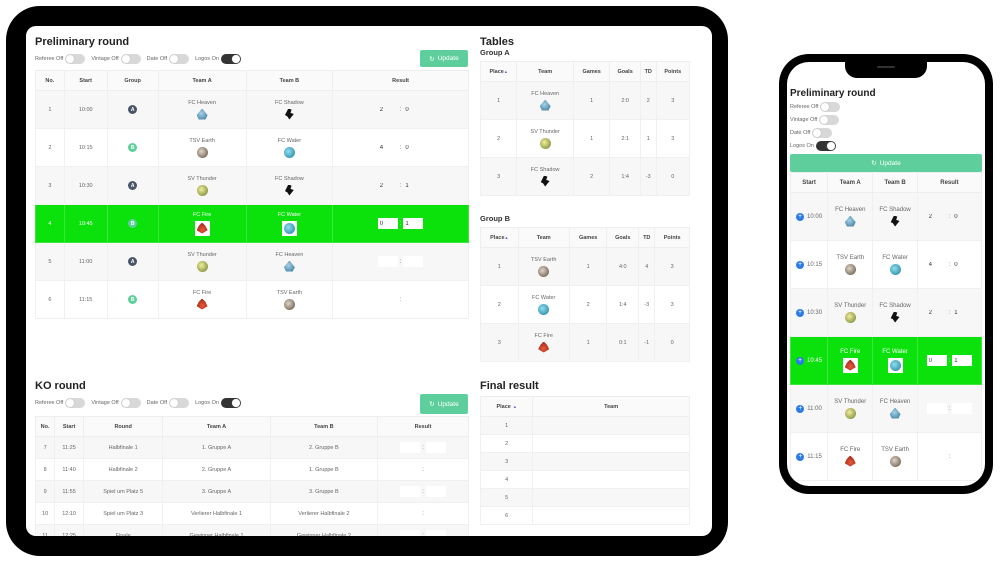 The image size is (1000, 562). Describe the element at coordinates (444, 58) in the screenshot. I see `preliminary-update-button: ↻ Update` at that location.